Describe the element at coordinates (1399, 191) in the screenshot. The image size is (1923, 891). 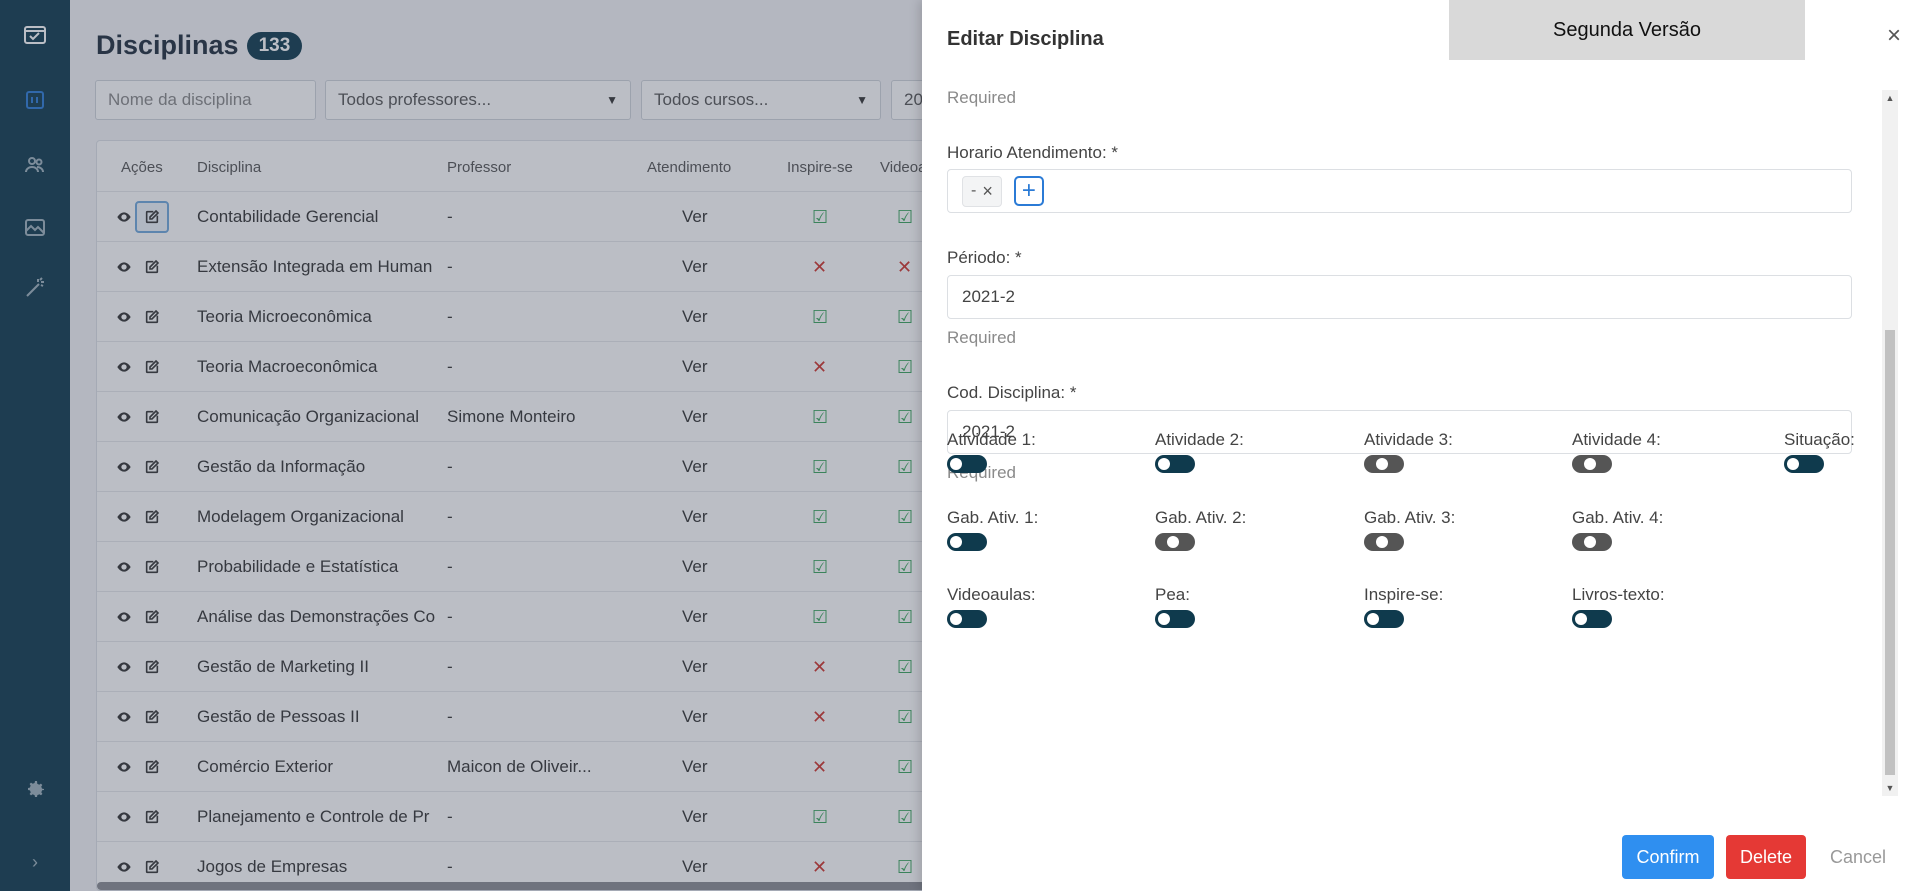
I see `horario-field: - × +` at that location.